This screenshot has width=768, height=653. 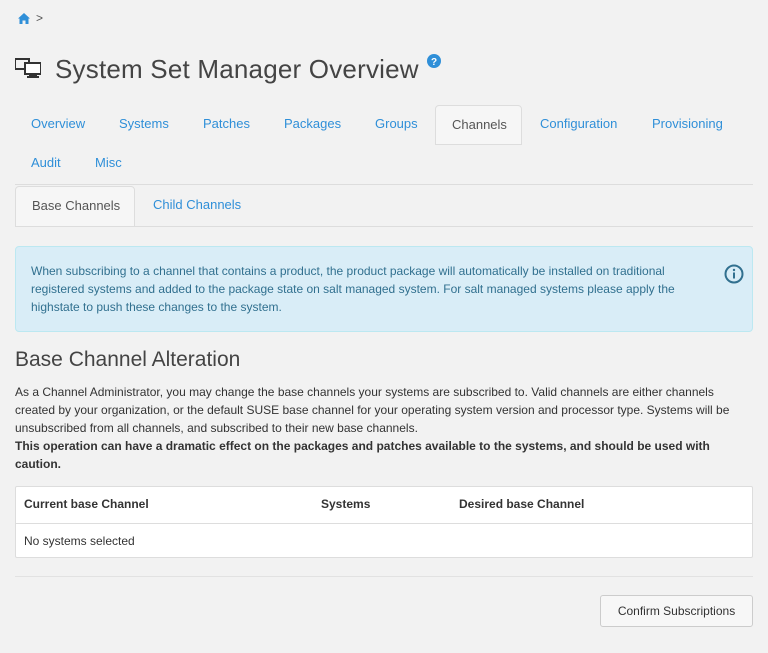 What do you see at coordinates (345, 504) in the screenshot?
I see `col-systems: Systems` at bounding box center [345, 504].